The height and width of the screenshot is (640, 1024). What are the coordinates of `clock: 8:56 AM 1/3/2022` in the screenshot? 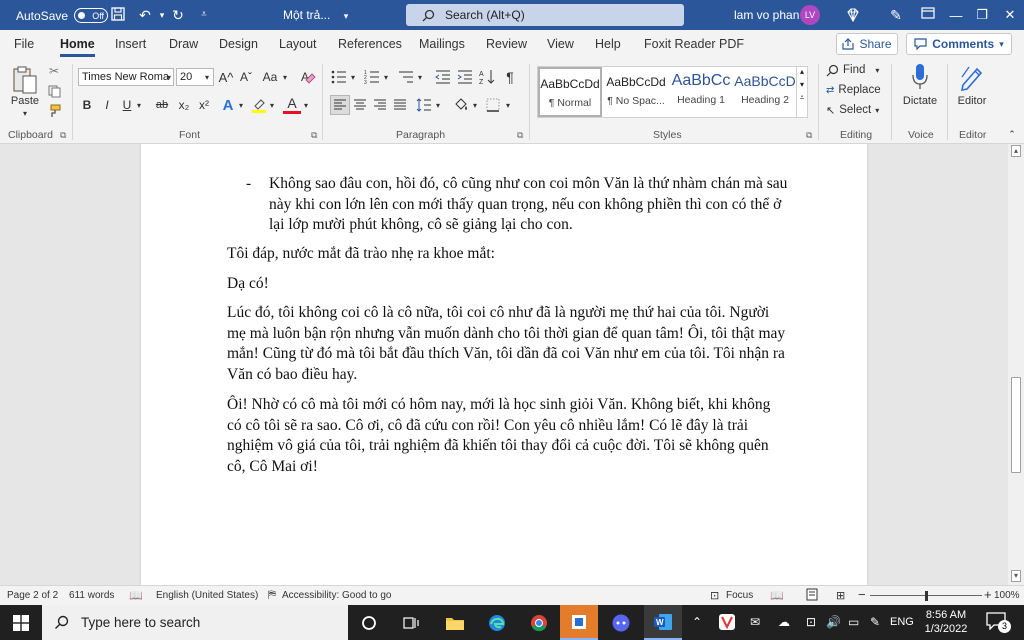 It's located at (946, 622).